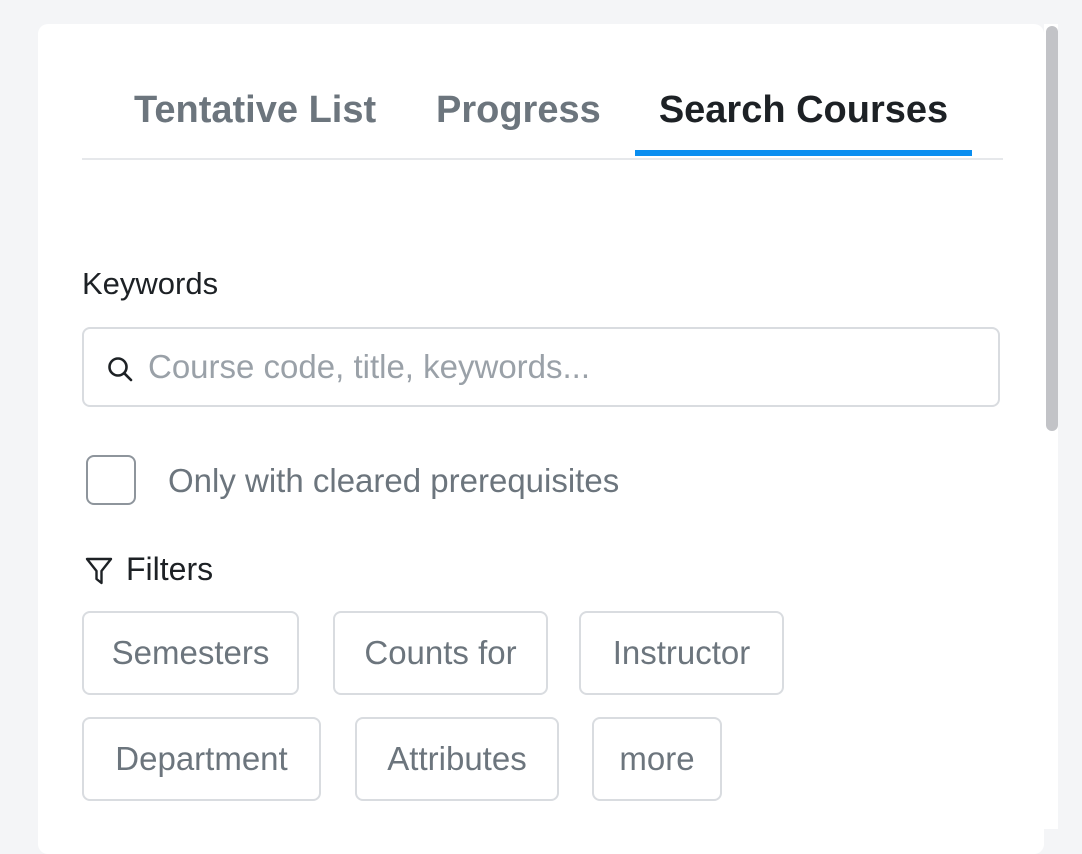 Image resolution: width=1082 pixels, height=854 pixels. Describe the element at coordinates (170, 569) in the screenshot. I see `filters-label: Filters` at that location.